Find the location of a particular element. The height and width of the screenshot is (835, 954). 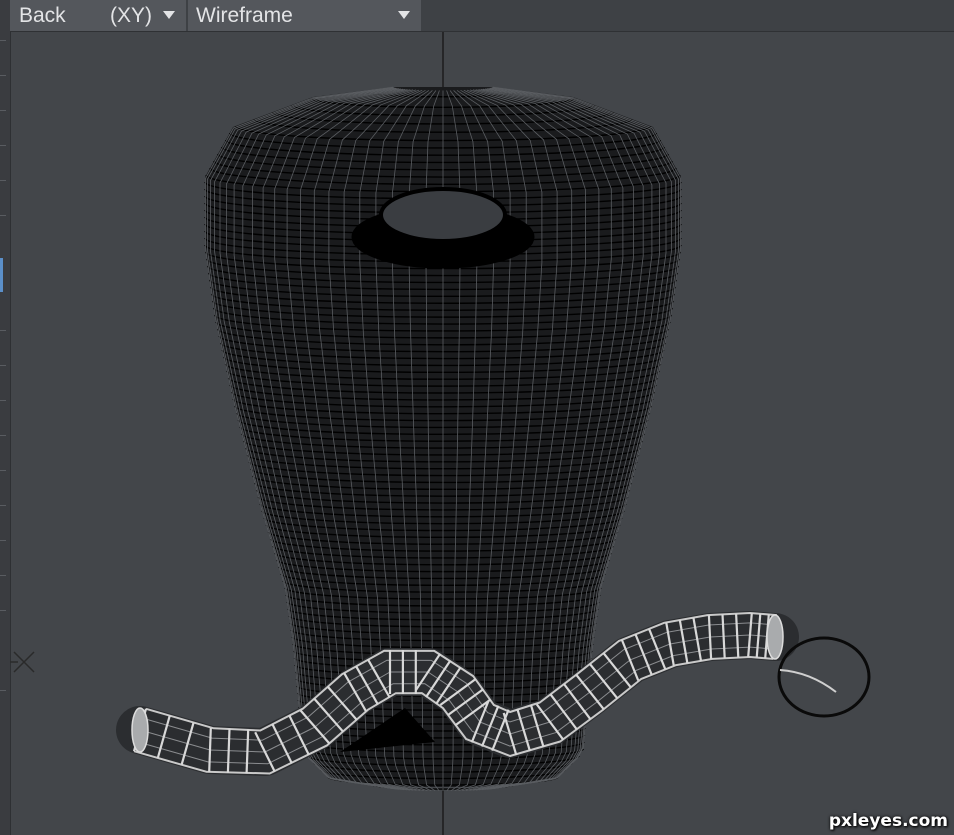

origin-axis-icon is located at coordinates (22, 662).